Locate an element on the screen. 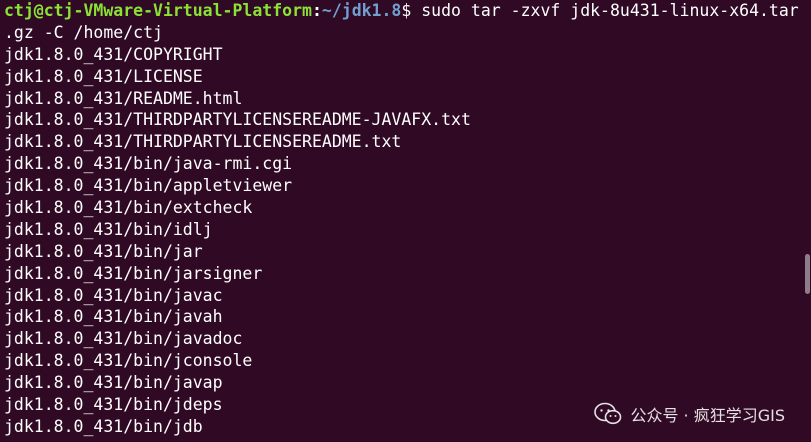 The image size is (811, 442). wechat-icon is located at coordinates (608, 413).